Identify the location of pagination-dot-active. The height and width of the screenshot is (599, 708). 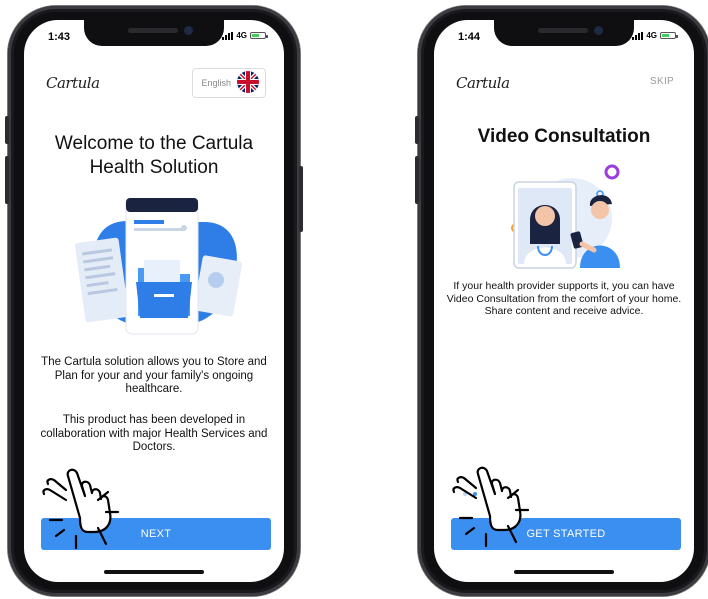
(475, 494).